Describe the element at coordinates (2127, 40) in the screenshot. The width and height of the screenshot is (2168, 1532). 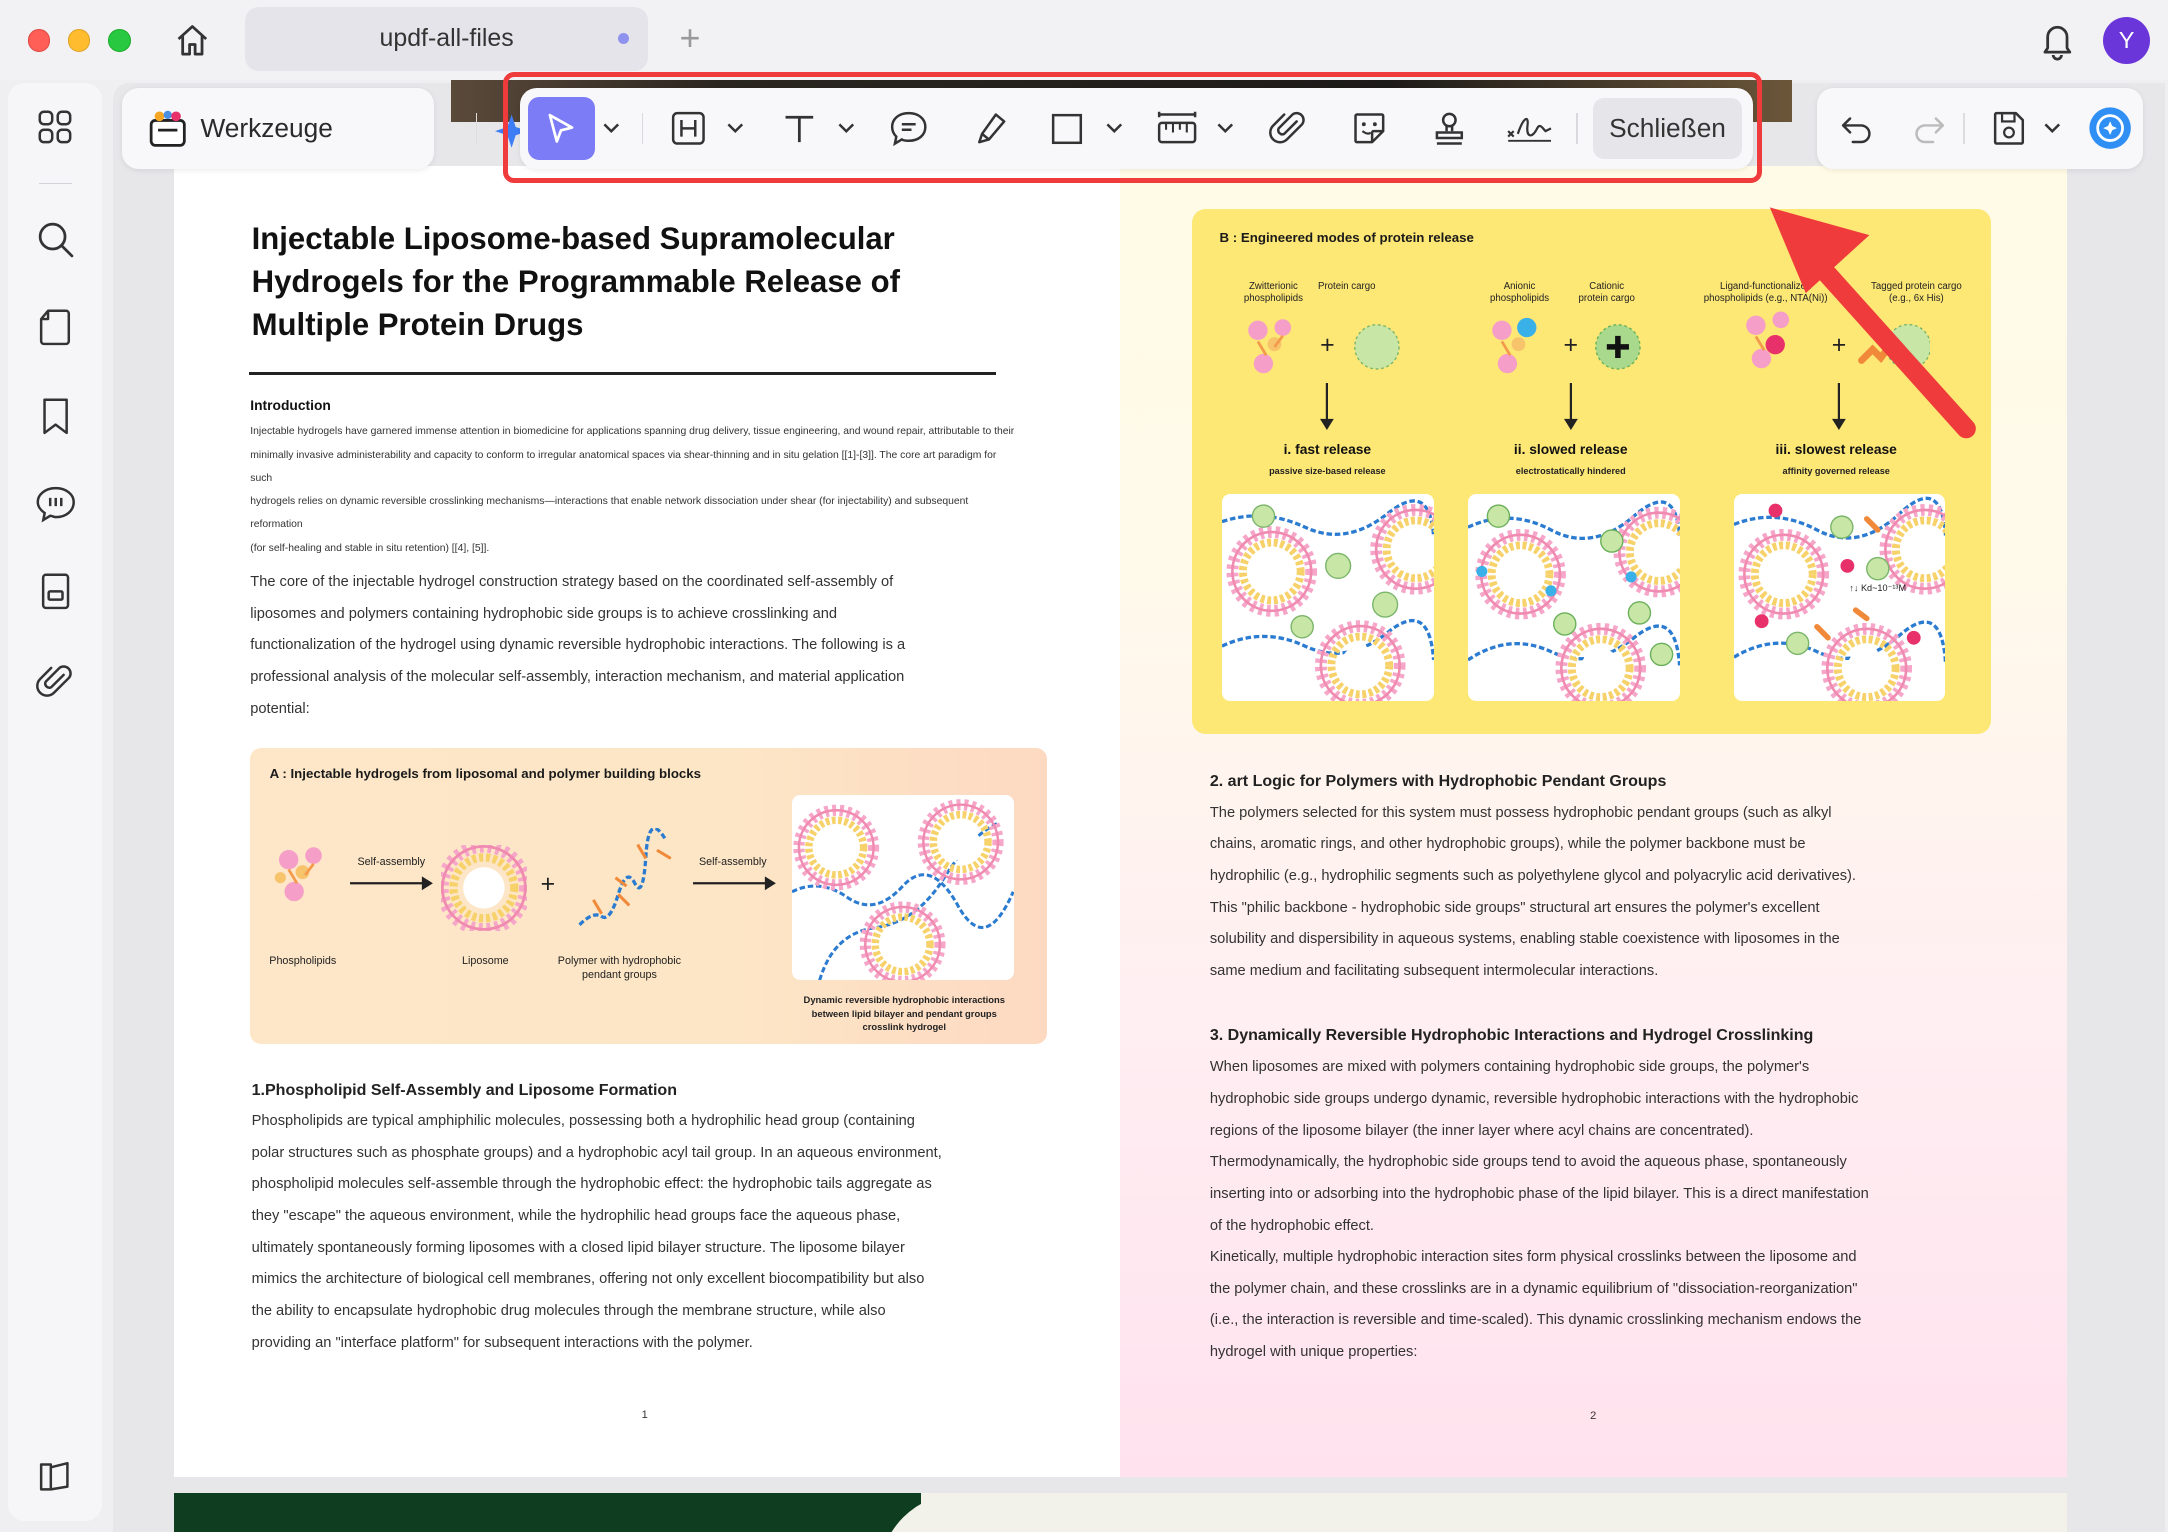
I see `user-avatar: Y` at that location.